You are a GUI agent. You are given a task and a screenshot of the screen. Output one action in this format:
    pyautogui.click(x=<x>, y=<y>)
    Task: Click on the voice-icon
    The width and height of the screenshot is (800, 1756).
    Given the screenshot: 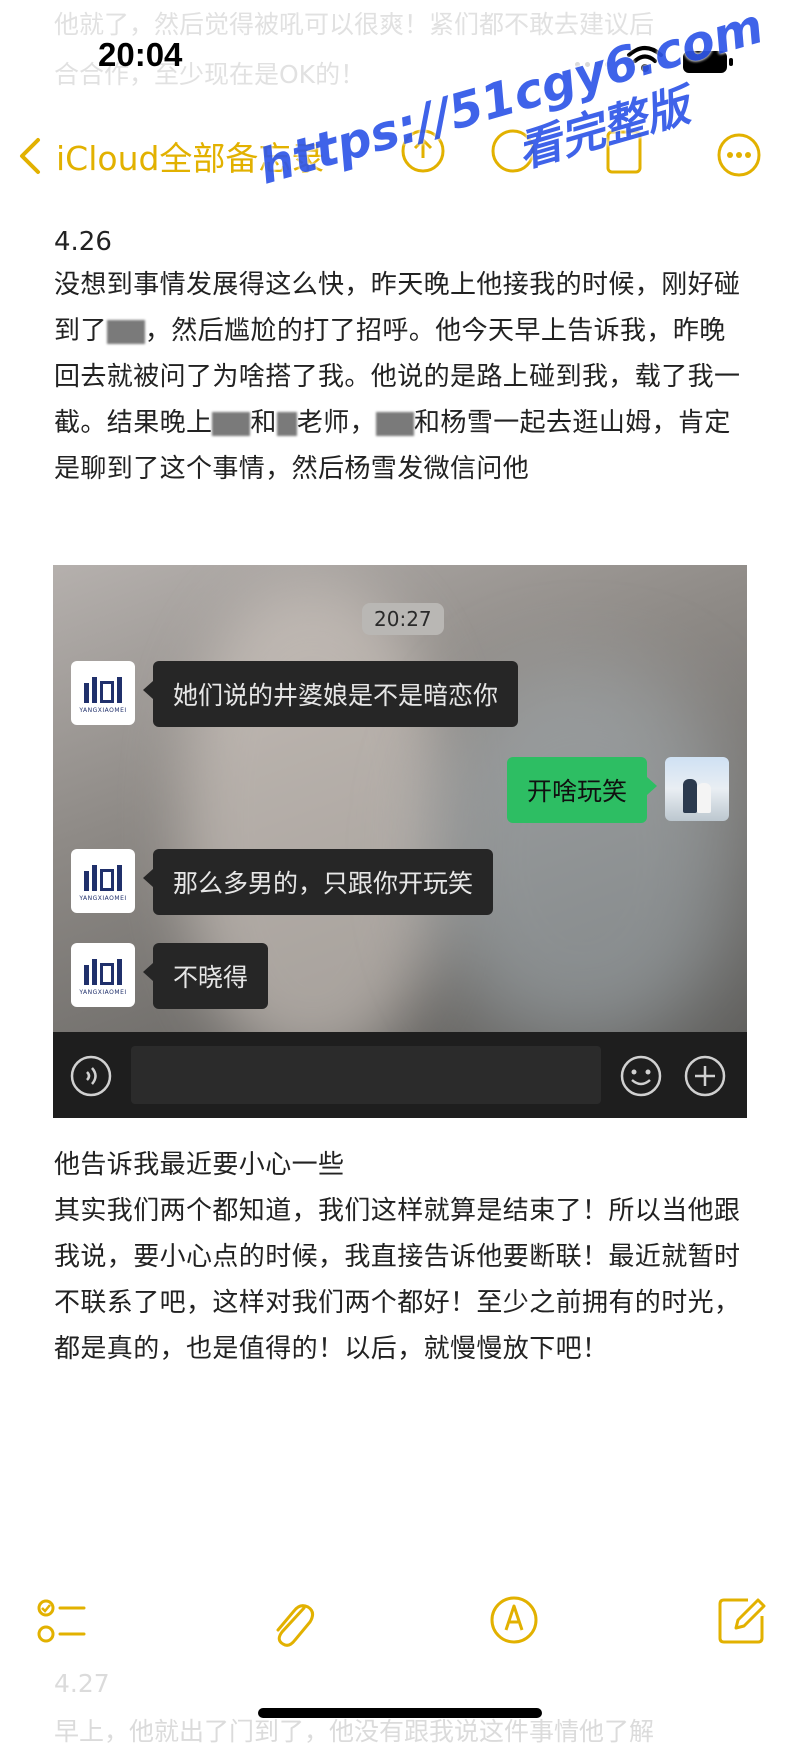 What is the action you would take?
    pyautogui.click(x=91, y=1076)
    